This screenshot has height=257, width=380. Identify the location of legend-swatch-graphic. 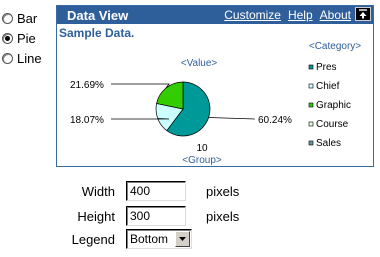
(311, 105).